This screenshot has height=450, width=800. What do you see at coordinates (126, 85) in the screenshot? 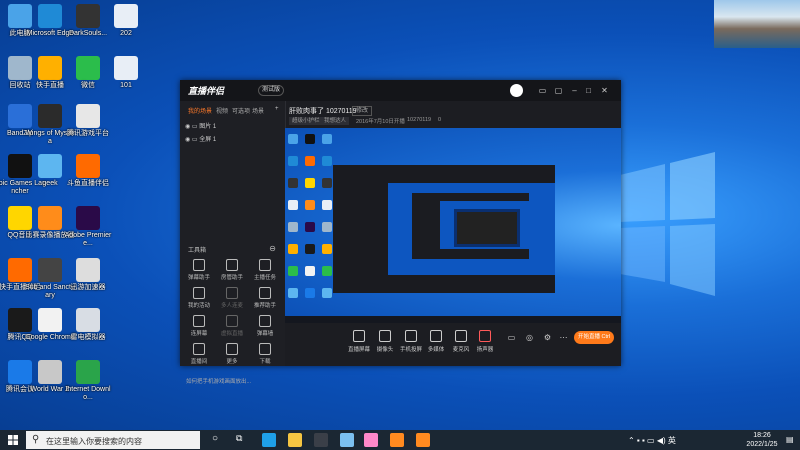
I see `desktop-icon-label: 101` at bounding box center [126, 85].